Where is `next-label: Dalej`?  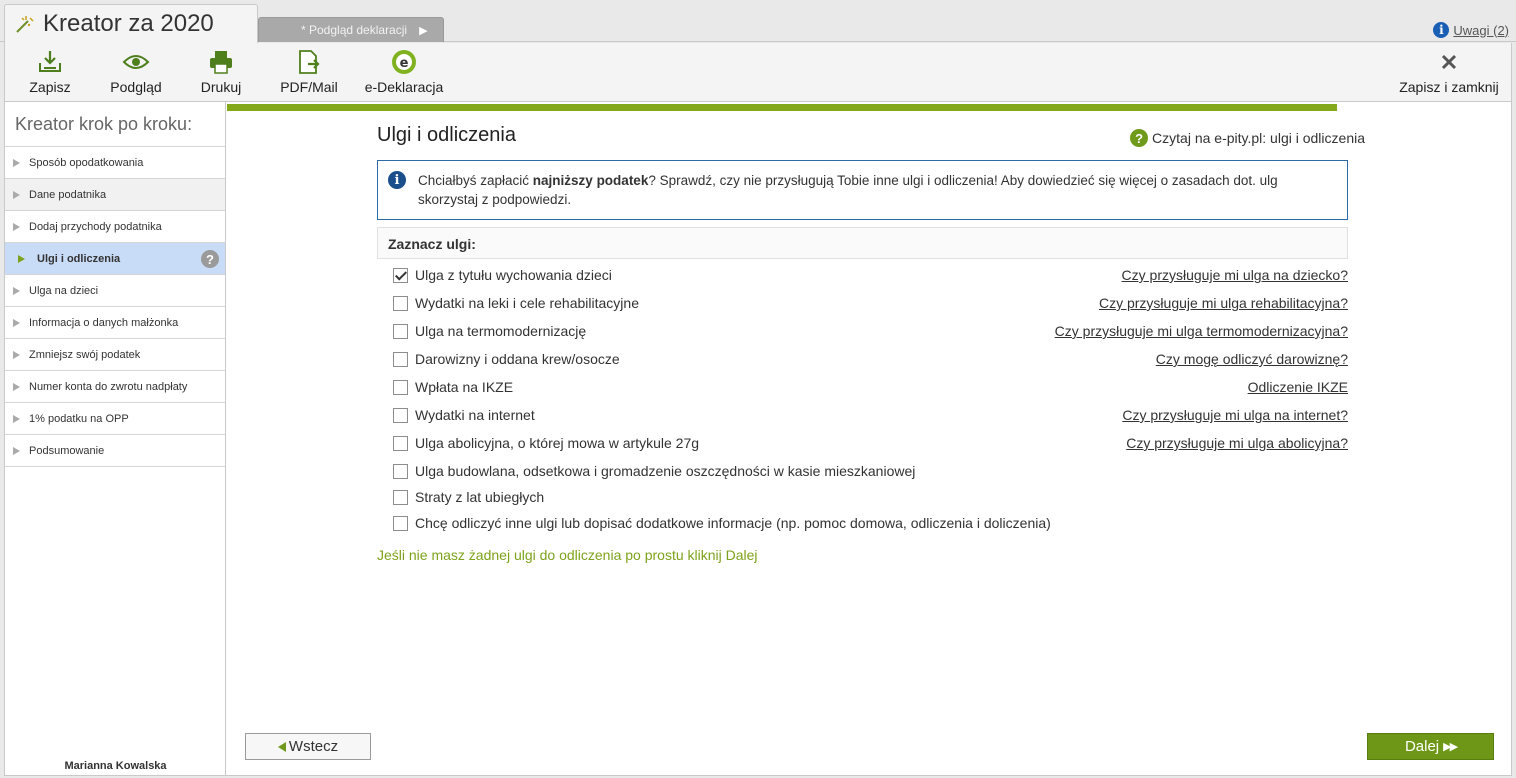 next-label: Dalej is located at coordinates (1422, 746).